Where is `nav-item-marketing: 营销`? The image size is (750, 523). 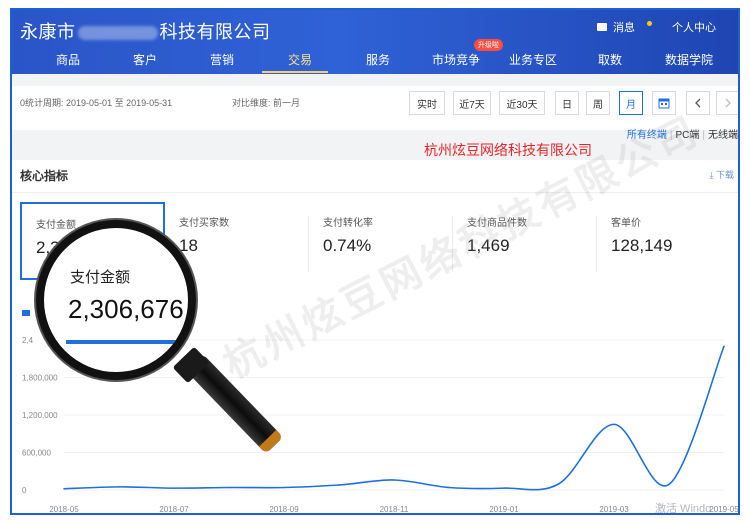 nav-item-marketing: 营销 is located at coordinates (222, 59).